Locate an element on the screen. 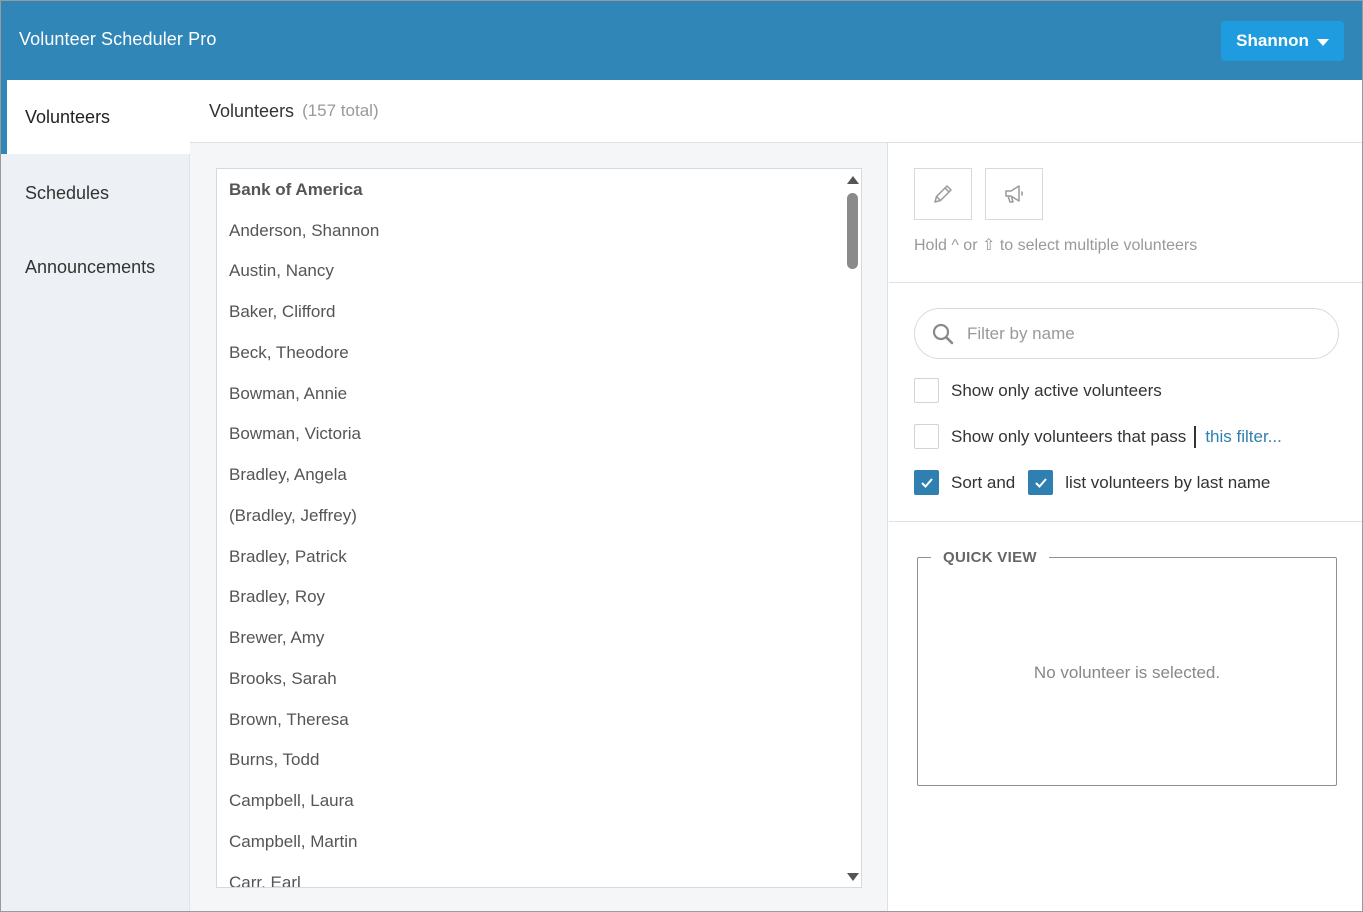  user-menu-button: Shannon is located at coordinates (1282, 41).